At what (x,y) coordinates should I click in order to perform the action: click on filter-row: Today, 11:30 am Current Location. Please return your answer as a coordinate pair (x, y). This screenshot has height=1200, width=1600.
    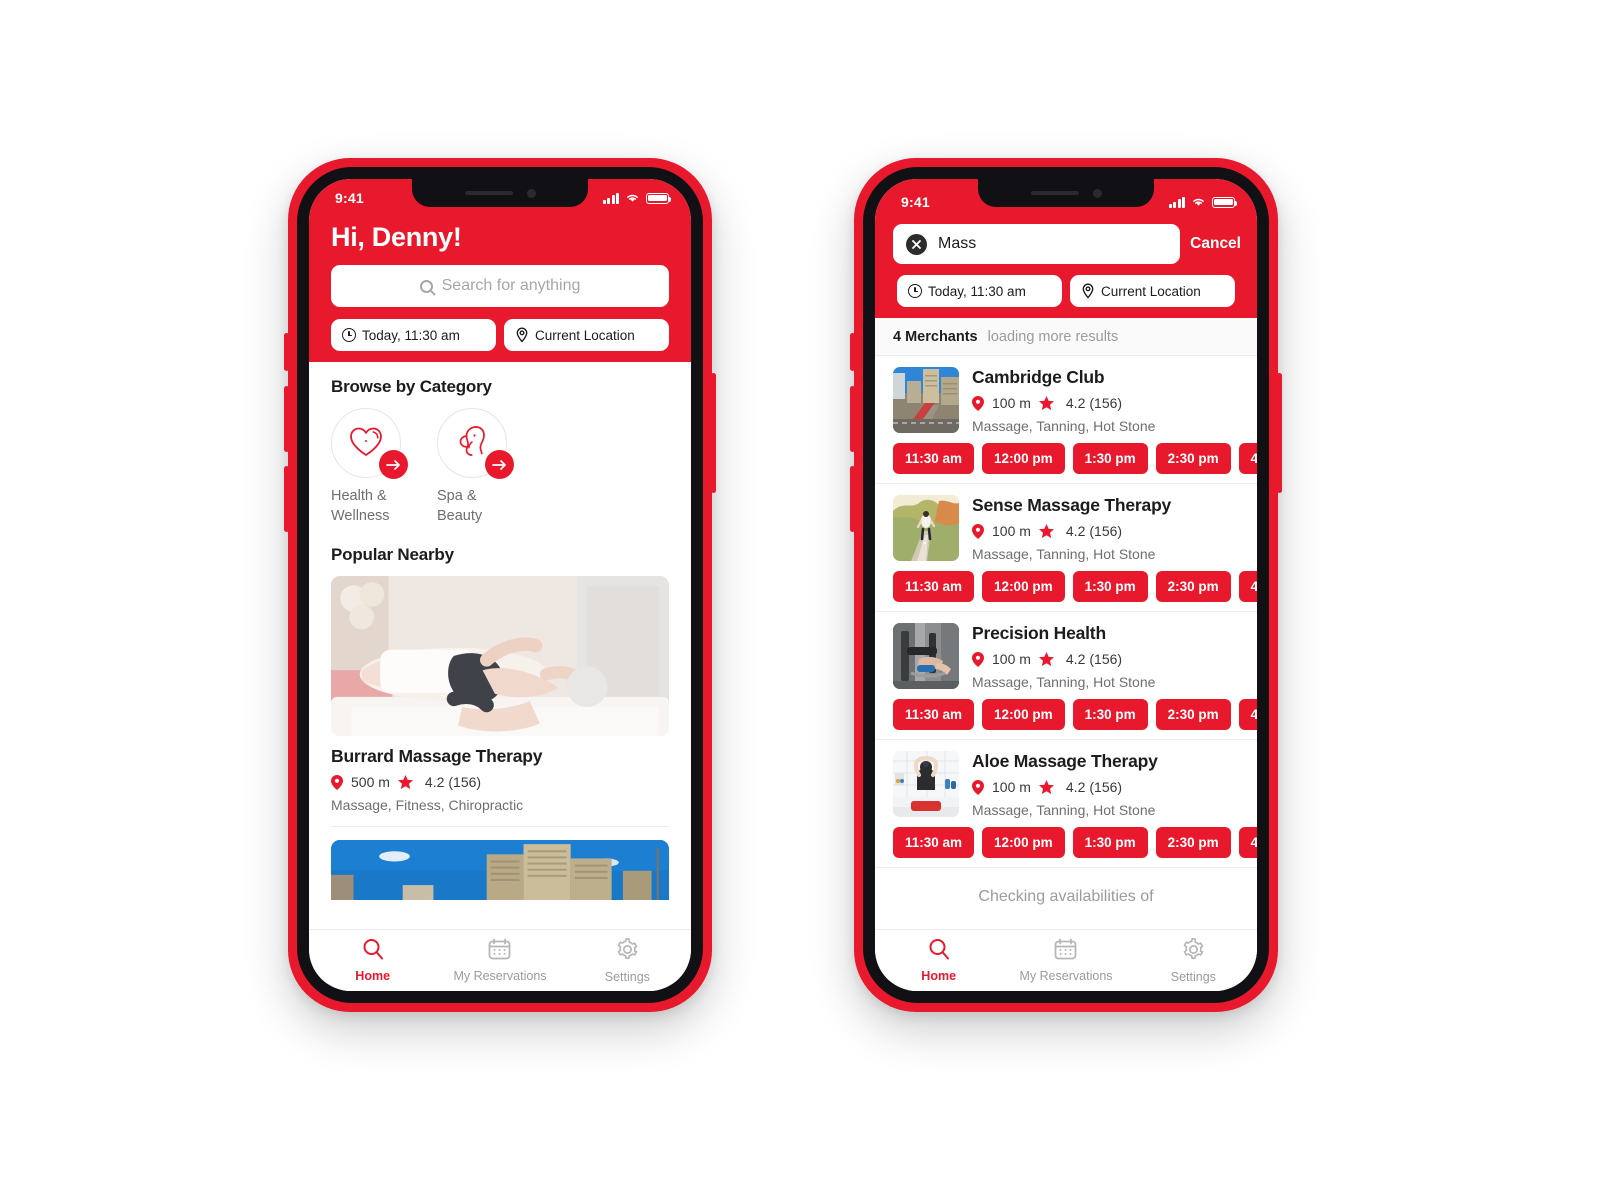
    Looking at the image, I should click on (500, 340).